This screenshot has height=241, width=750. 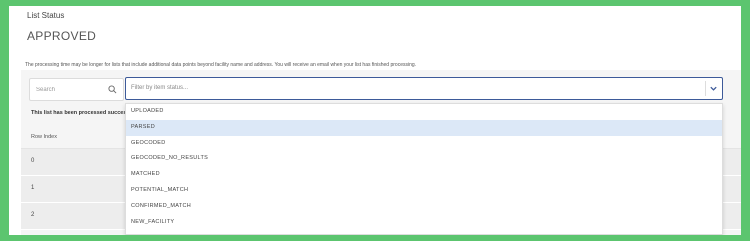 I want to click on processed-message: This list has been processed successfu, so click(x=83, y=113).